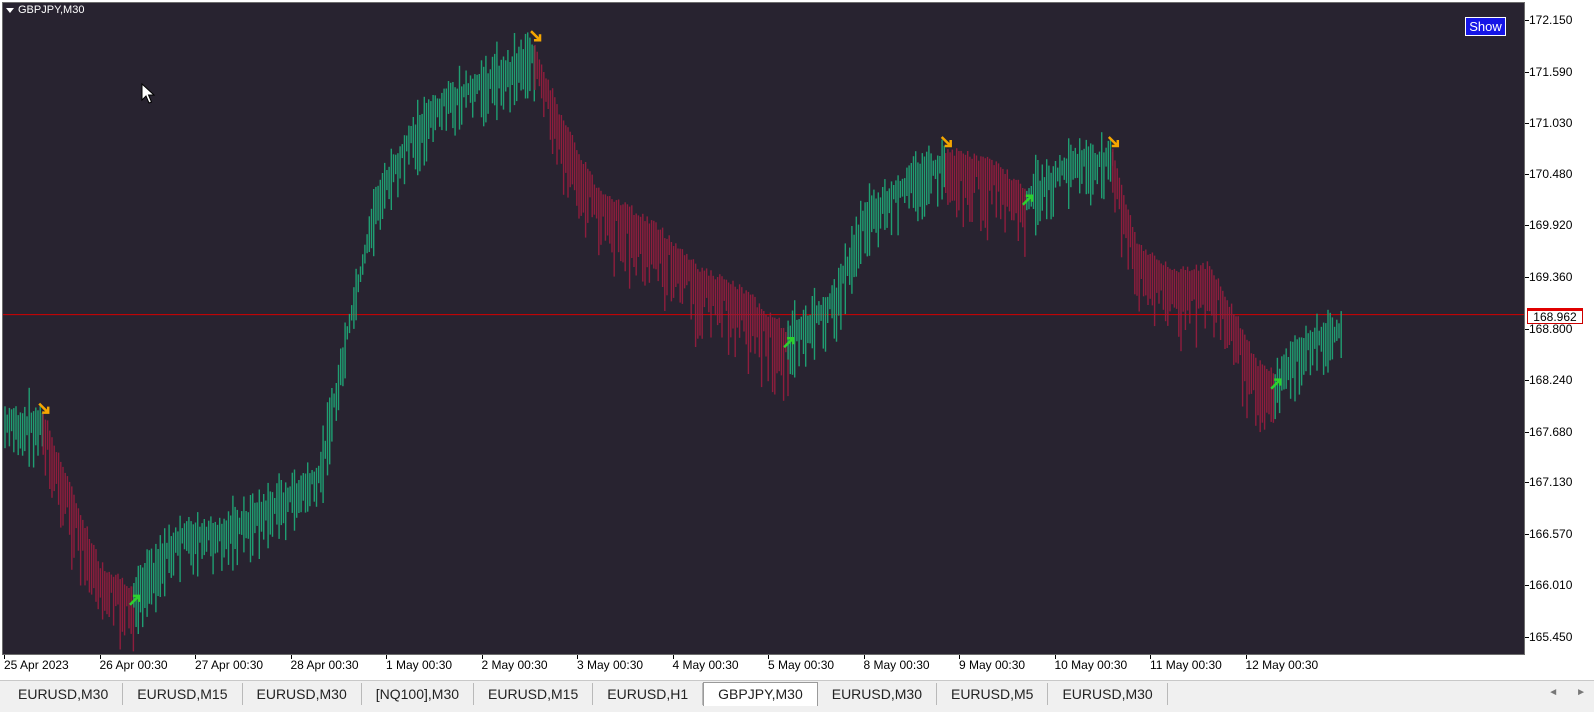 Image resolution: width=1594 pixels, height=712 pixels. I want to click on chart-tab: EURUSD,M5, so click(993, 694).